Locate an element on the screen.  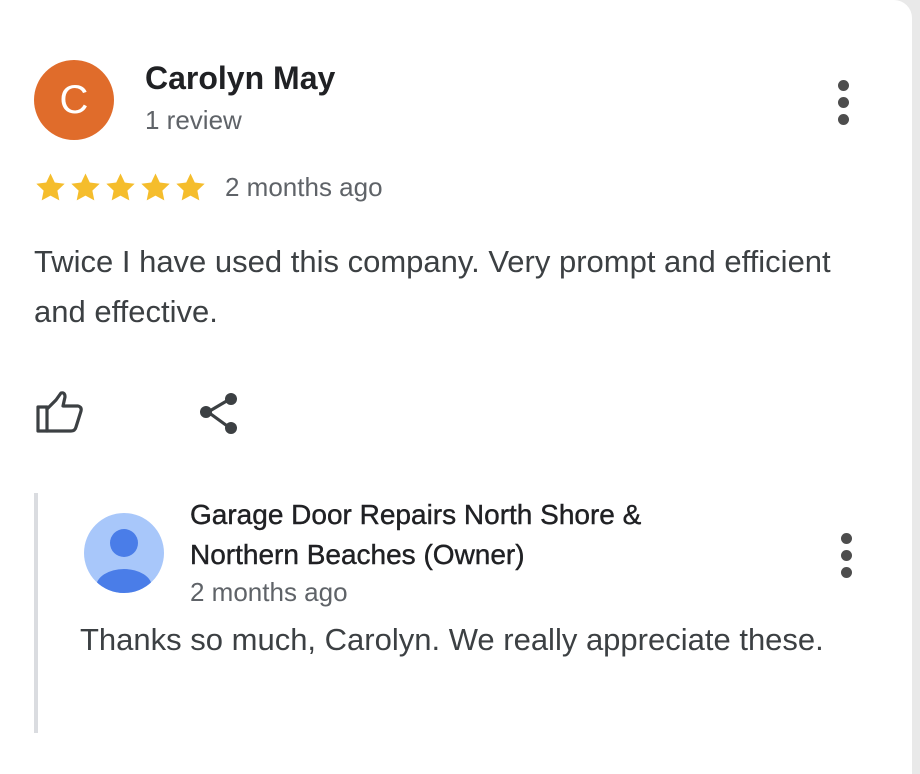
review-more-options-button is located at coordinates (844, 103).